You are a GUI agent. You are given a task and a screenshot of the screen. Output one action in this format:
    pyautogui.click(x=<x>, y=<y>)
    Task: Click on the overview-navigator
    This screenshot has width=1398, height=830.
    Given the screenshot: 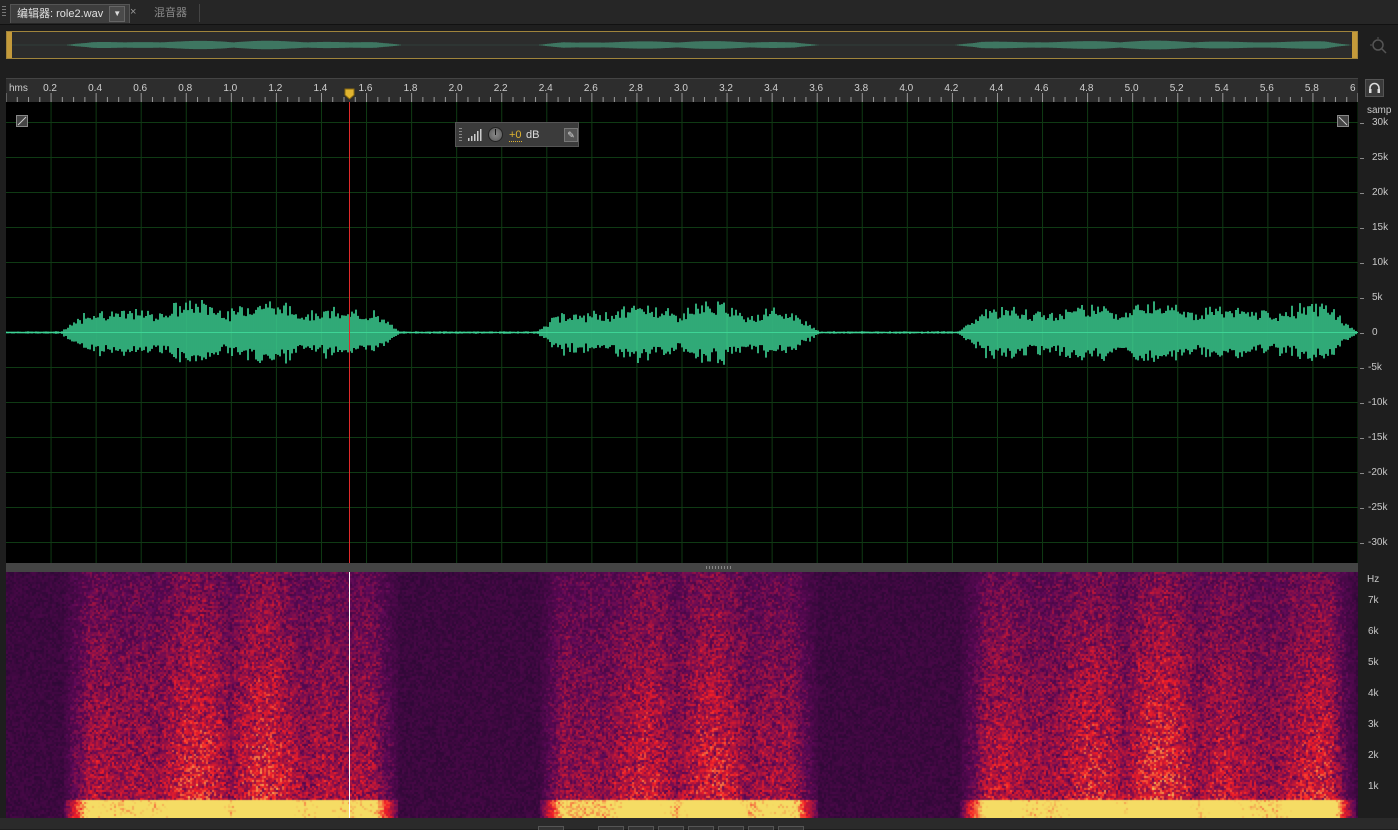 What is the action you would take?
    pyautogui.click(x=682, y=45)
    